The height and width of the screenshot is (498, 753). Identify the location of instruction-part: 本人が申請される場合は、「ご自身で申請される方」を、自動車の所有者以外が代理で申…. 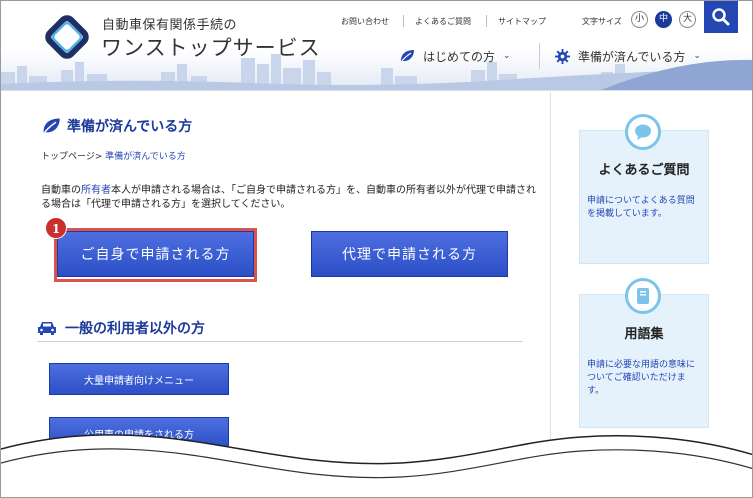
(288, 197).